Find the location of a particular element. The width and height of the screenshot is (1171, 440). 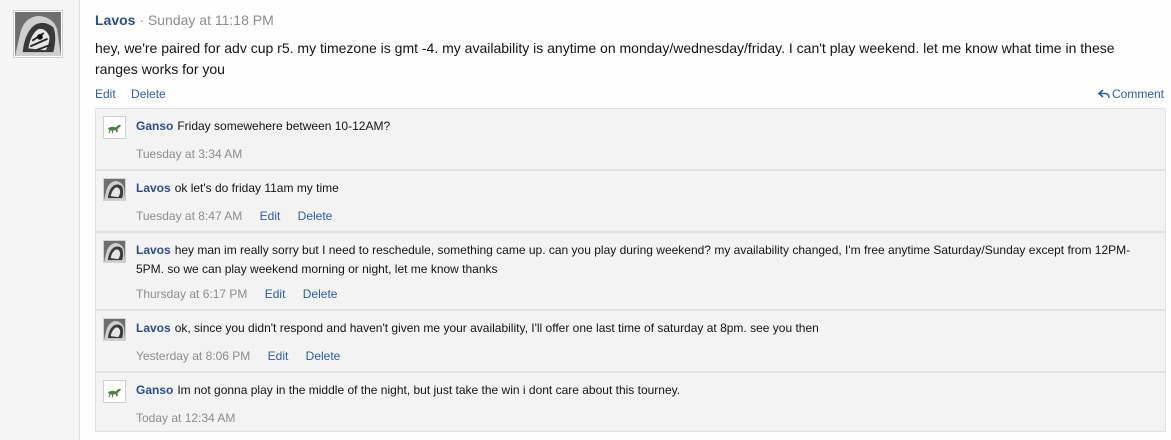

comment-meta: Tuesday at 8:47 AM Edit Delete is located at coordinates (241, 216).